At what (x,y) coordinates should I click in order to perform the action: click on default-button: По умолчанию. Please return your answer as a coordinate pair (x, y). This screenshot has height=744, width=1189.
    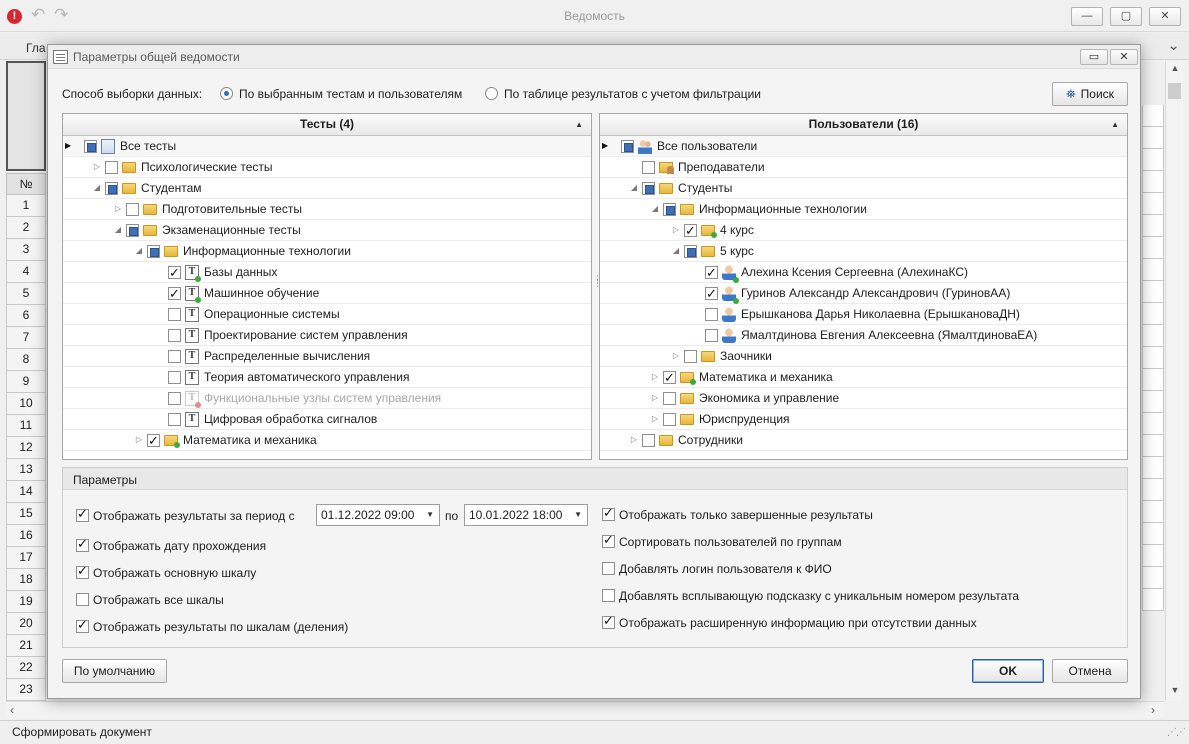
    Looking at the image, I should click on (114, 671).